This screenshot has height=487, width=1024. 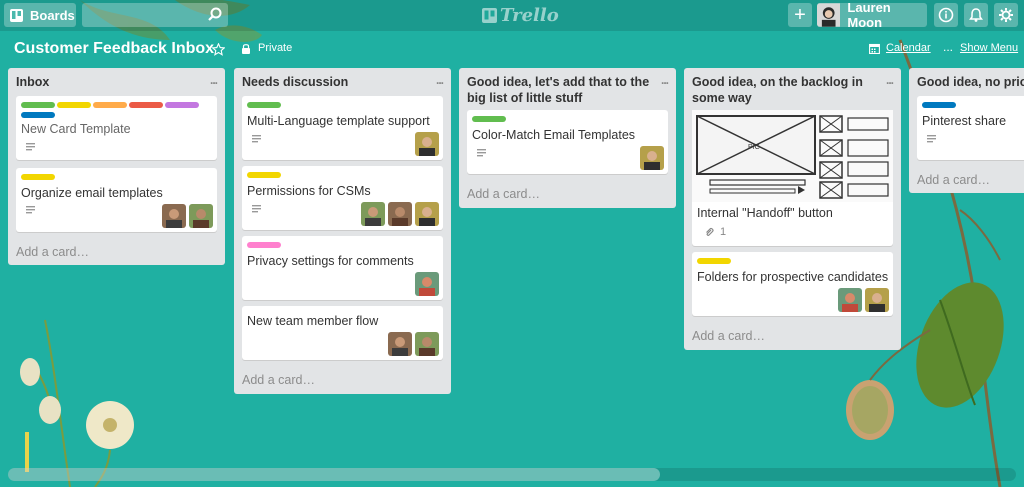 I want to click on calendar-icon, so click(x=874, y=48).